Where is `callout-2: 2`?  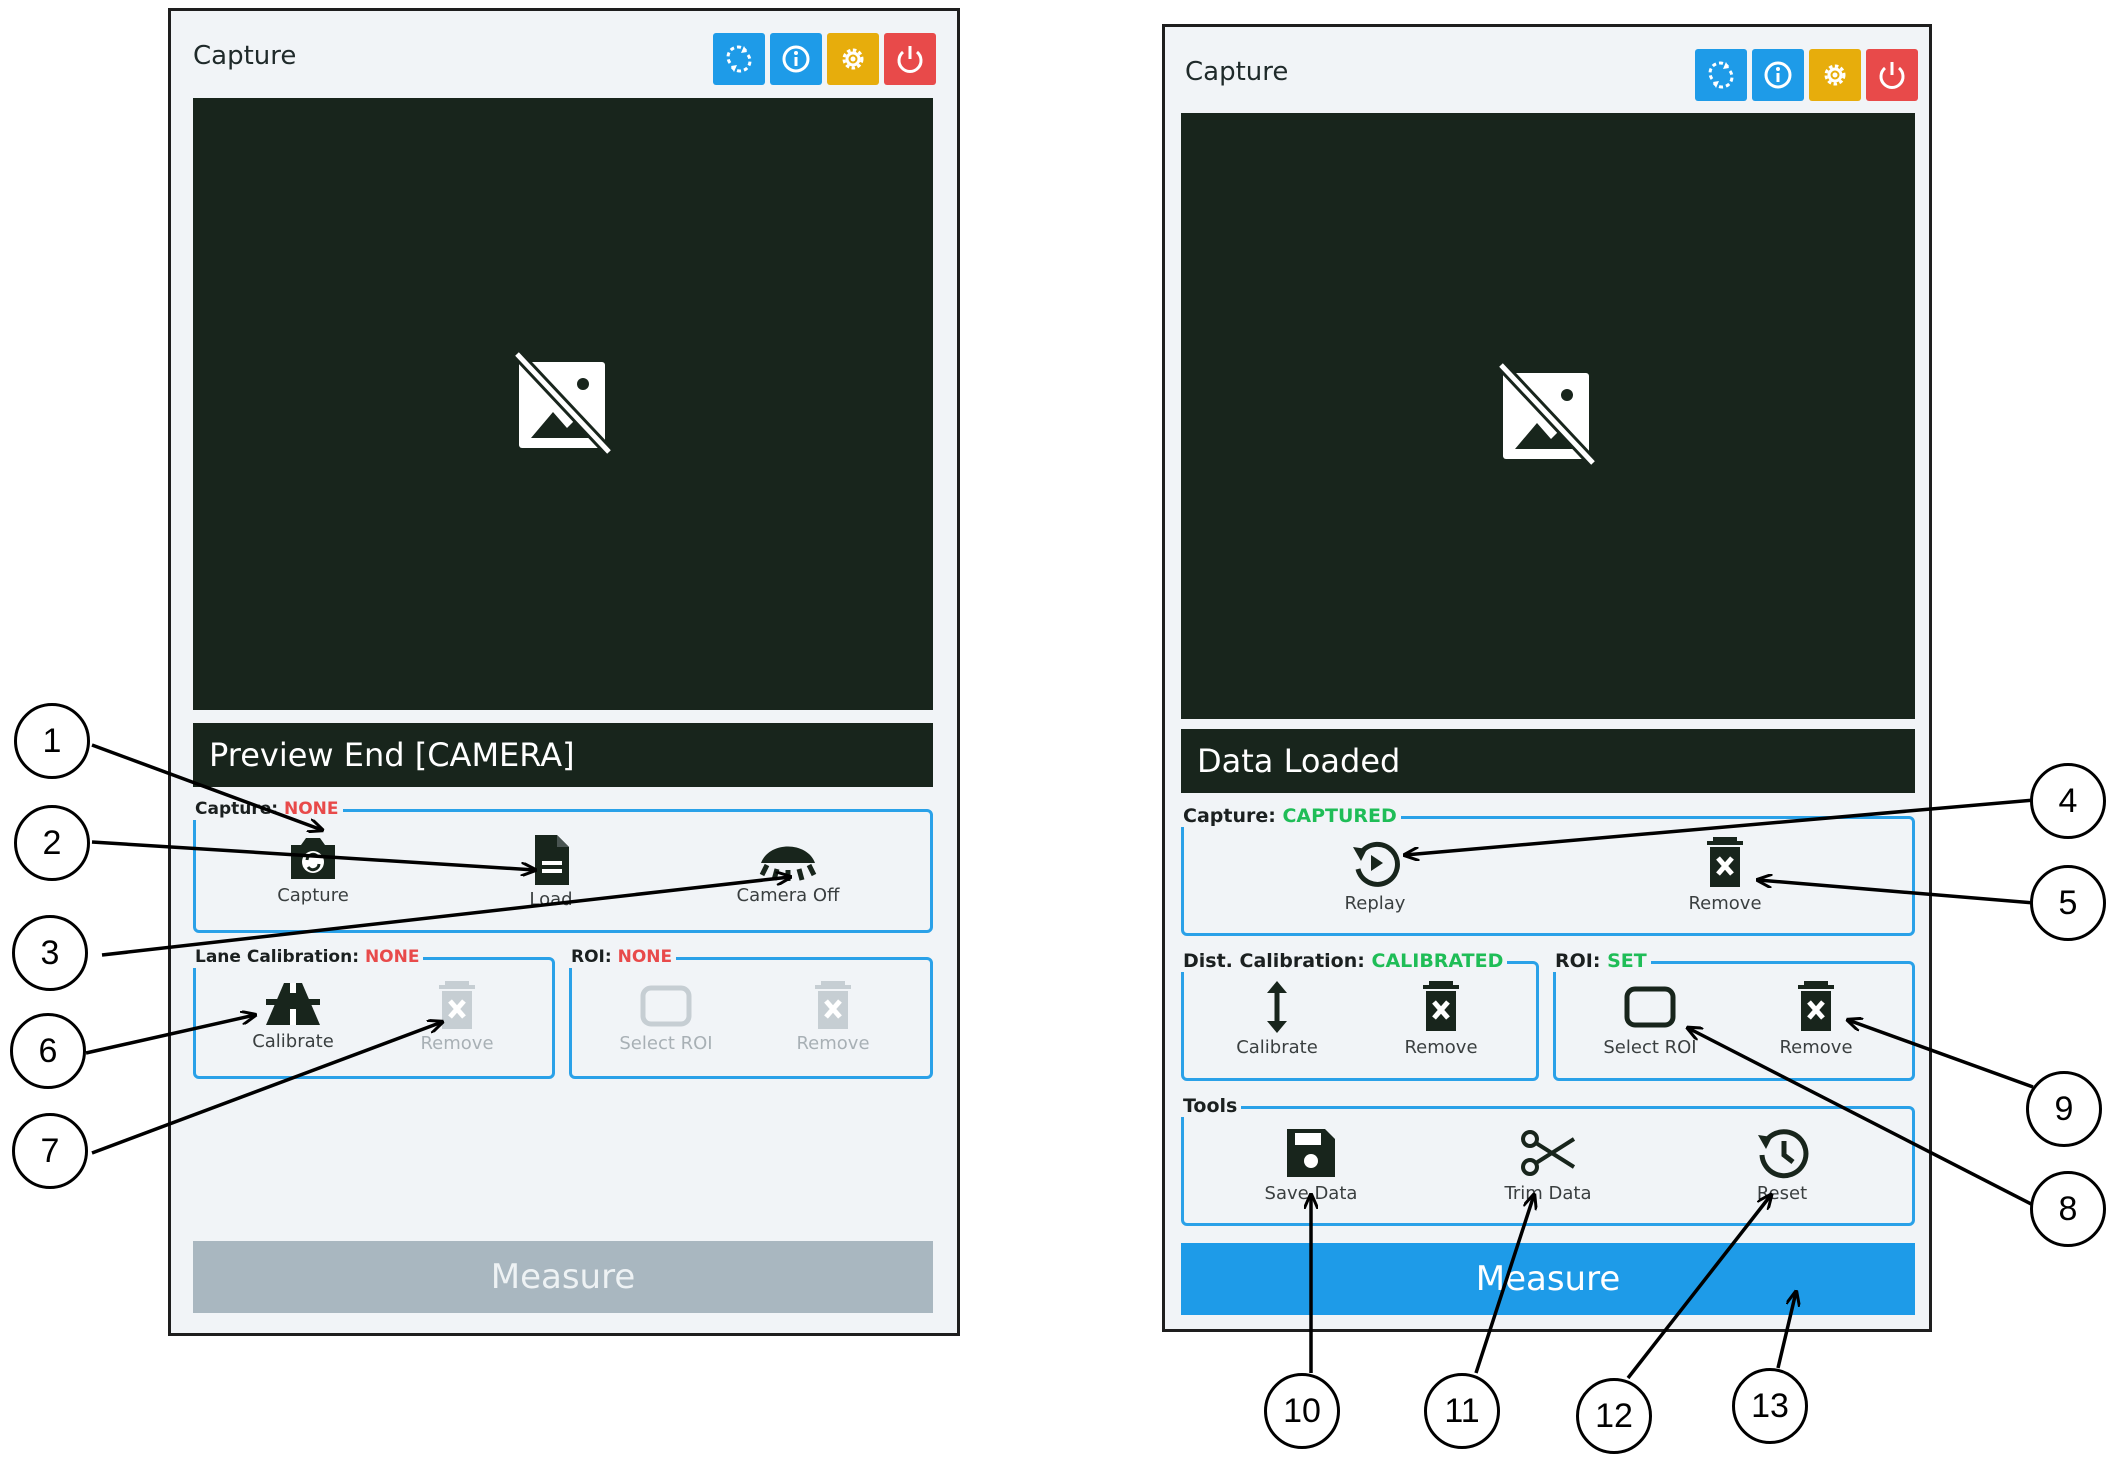 callout-2: 2 is located at coordinates (52, 843).